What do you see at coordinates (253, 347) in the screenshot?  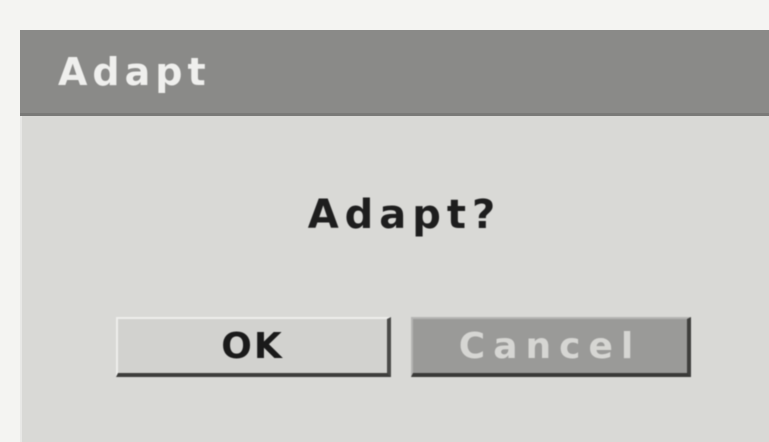 I see `ok-button: OK` at bounding box center [253, 347].